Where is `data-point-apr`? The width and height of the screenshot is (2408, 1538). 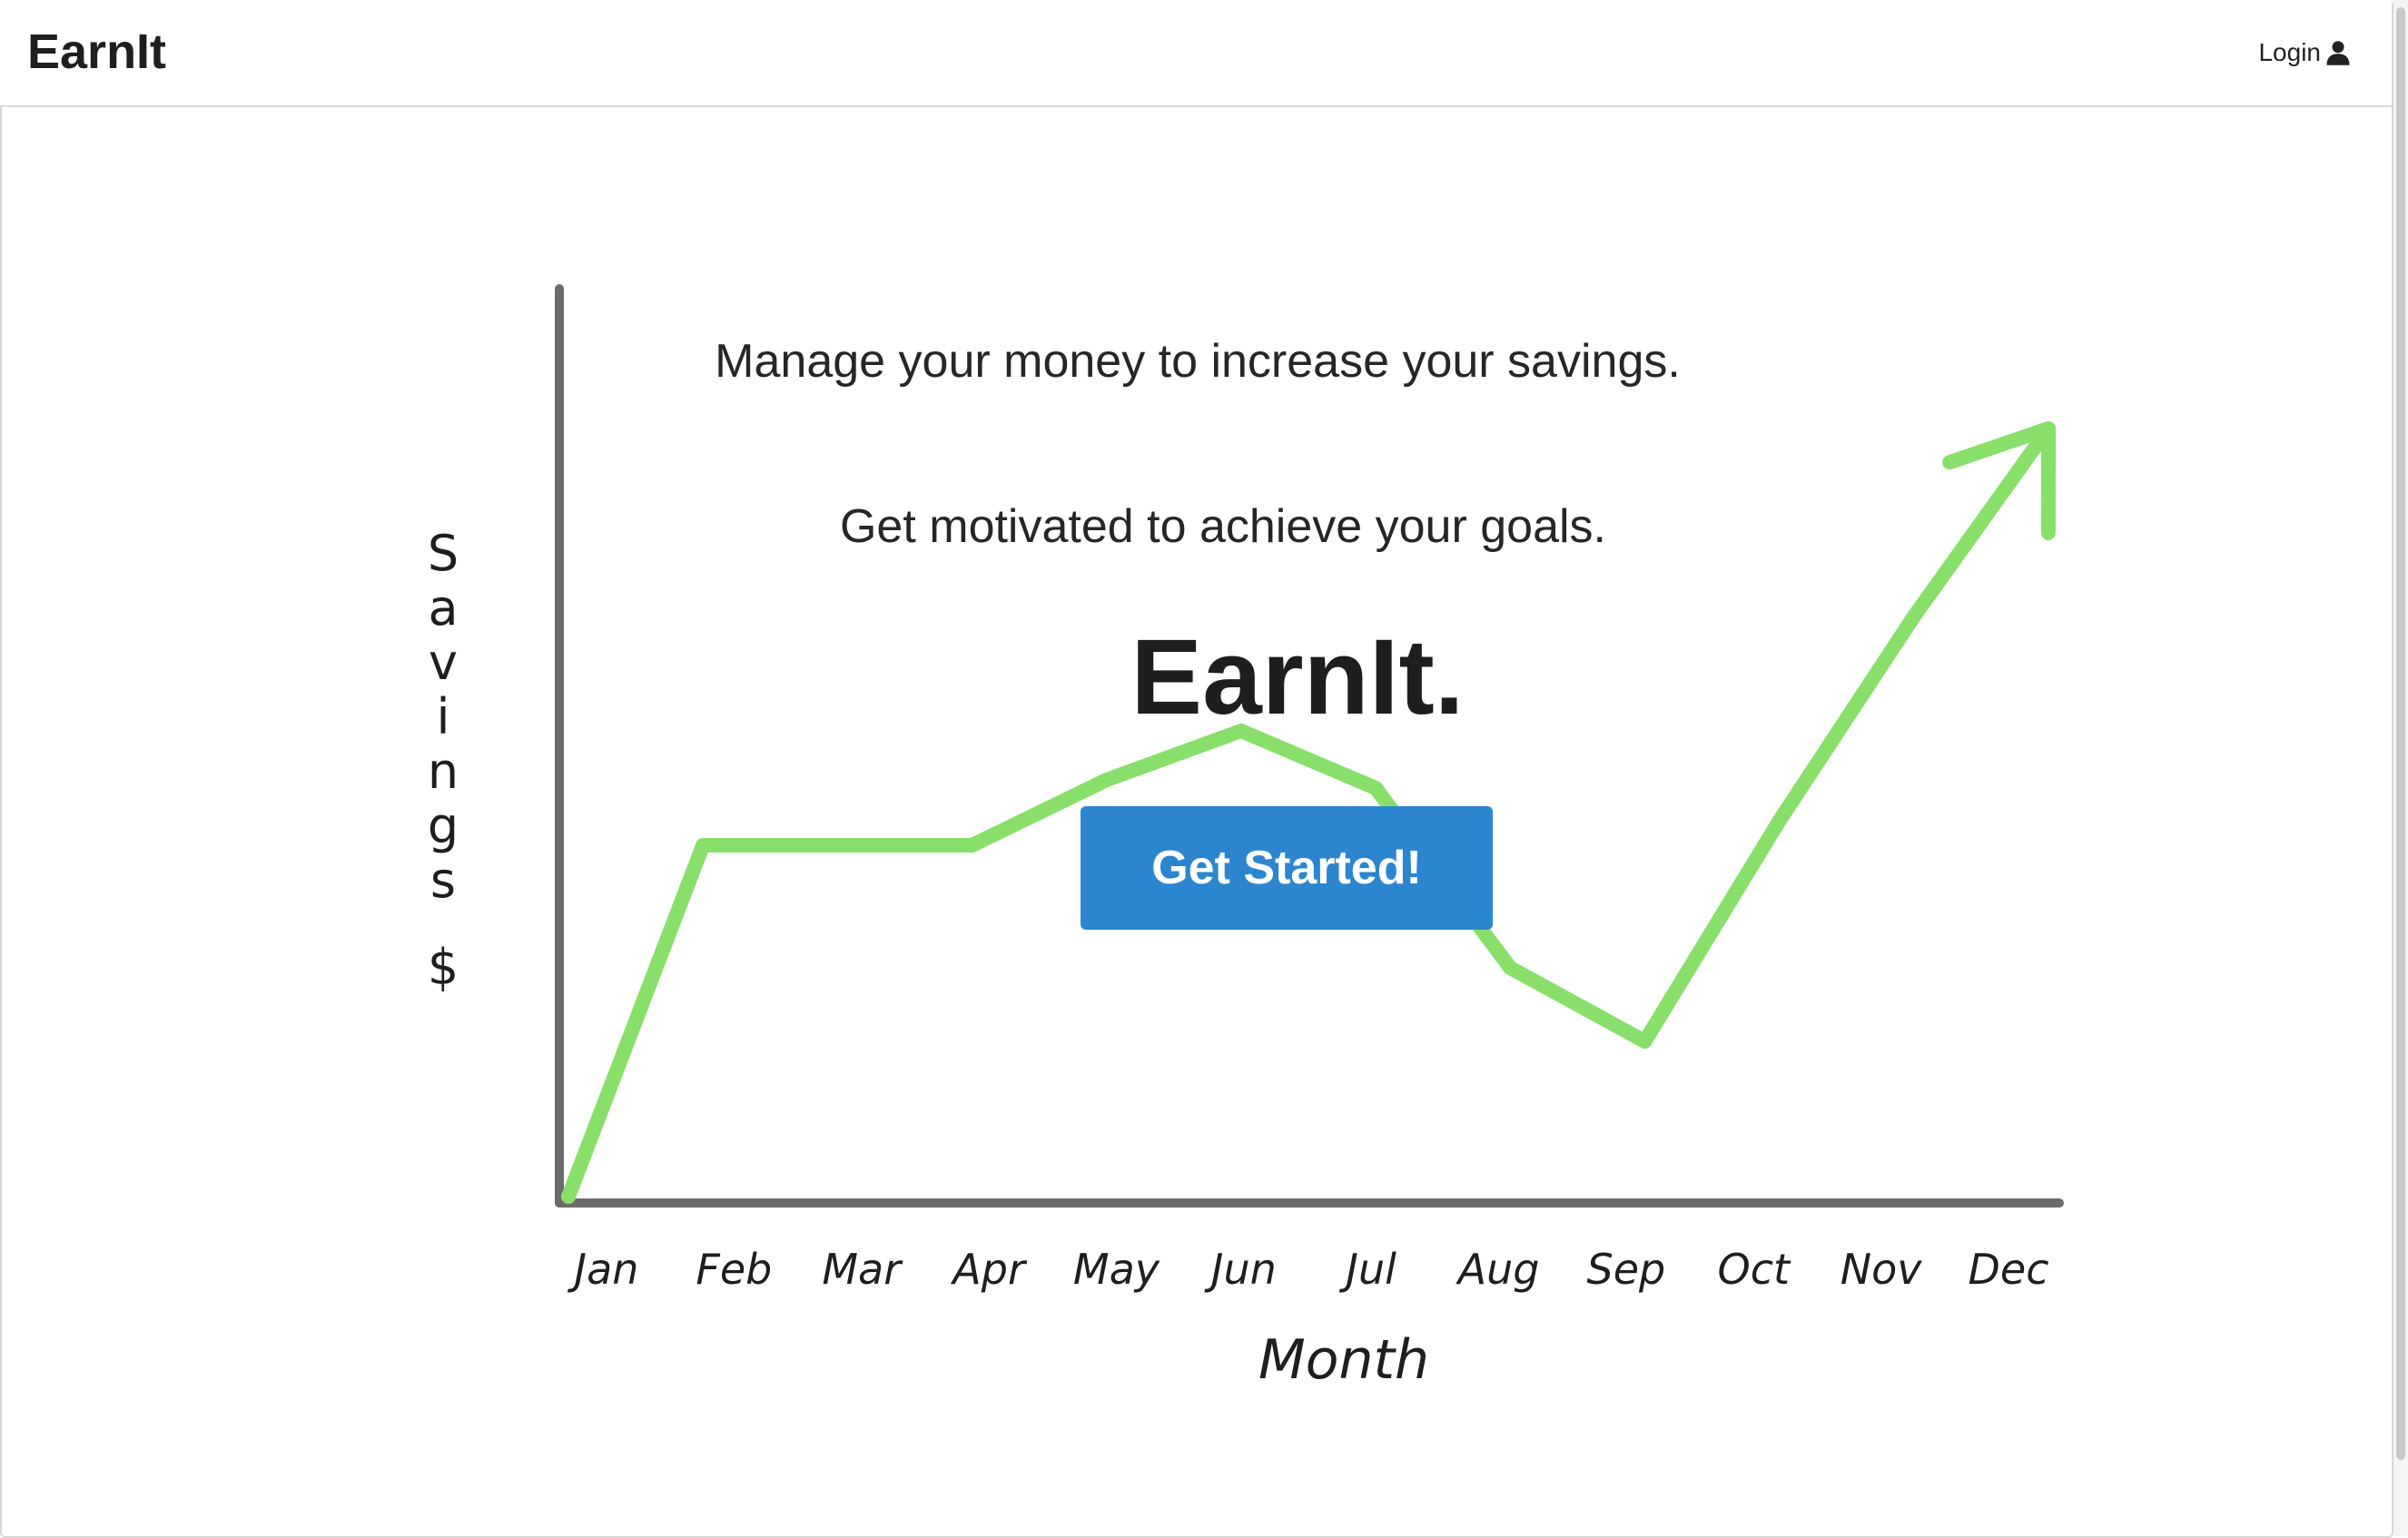 data-point-apr is located at coordinates (972, 845).